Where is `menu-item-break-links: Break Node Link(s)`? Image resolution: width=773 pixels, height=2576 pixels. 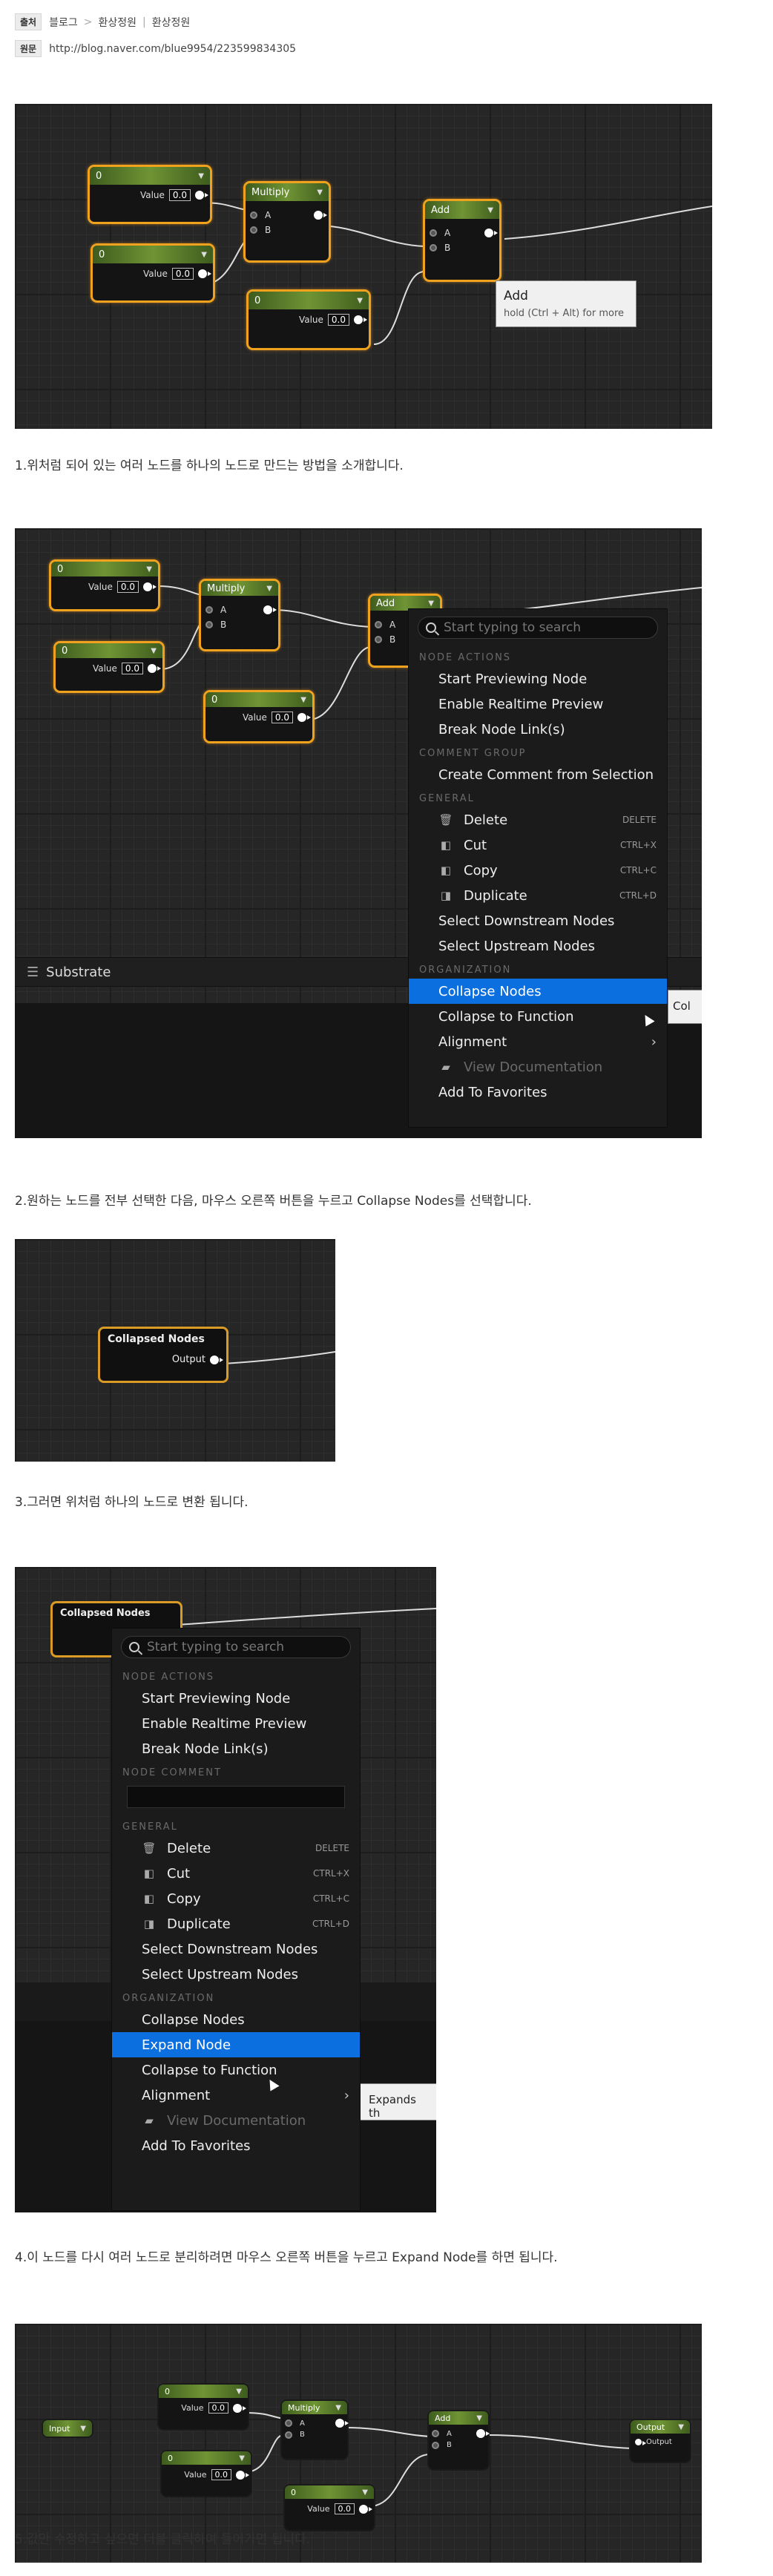 menu-item-break-links: Break Node Link(s) is located at coordinates (538, 729).